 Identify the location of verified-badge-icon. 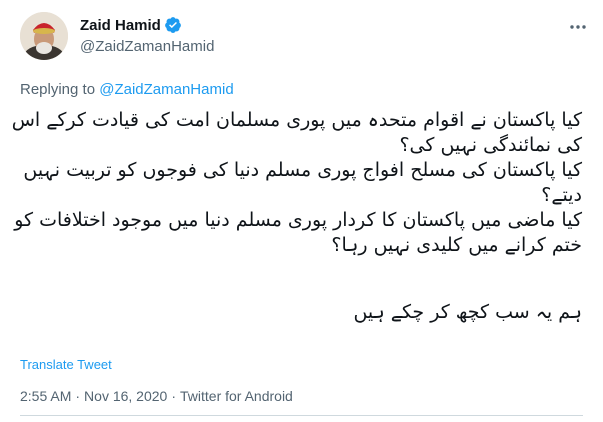
(173, 25).